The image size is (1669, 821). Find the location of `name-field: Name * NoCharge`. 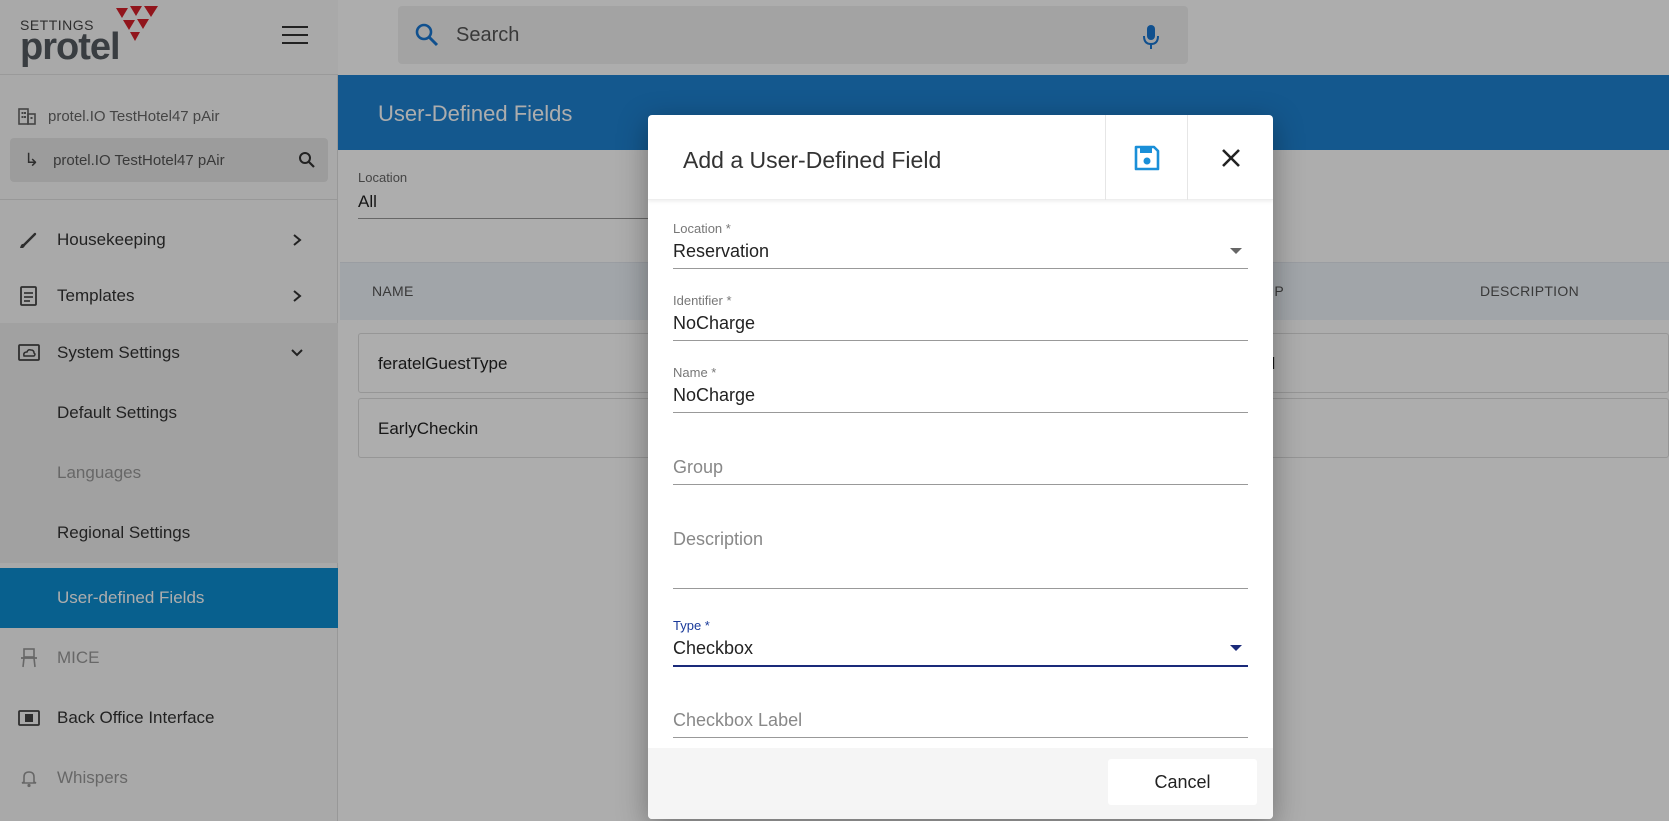

name-field: Name * NoCharge is located at coordinates (960, 390).